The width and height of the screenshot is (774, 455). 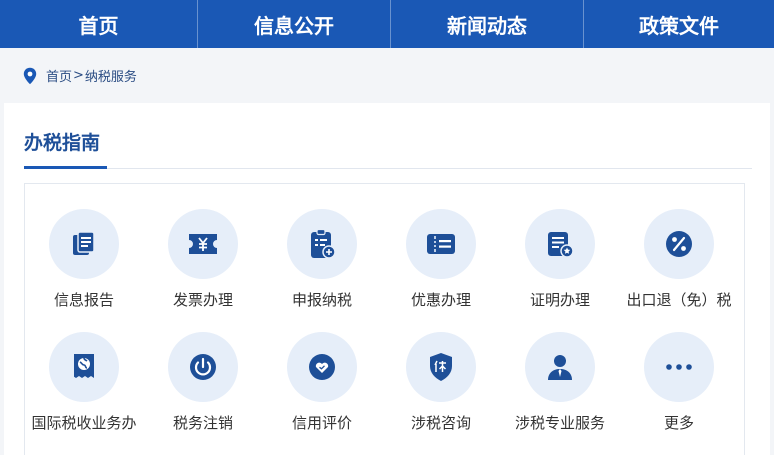 What do you see at coordinates (30, 76) in the screenshot?
I see `location-pin-icon` at bounding box center [30, 76].